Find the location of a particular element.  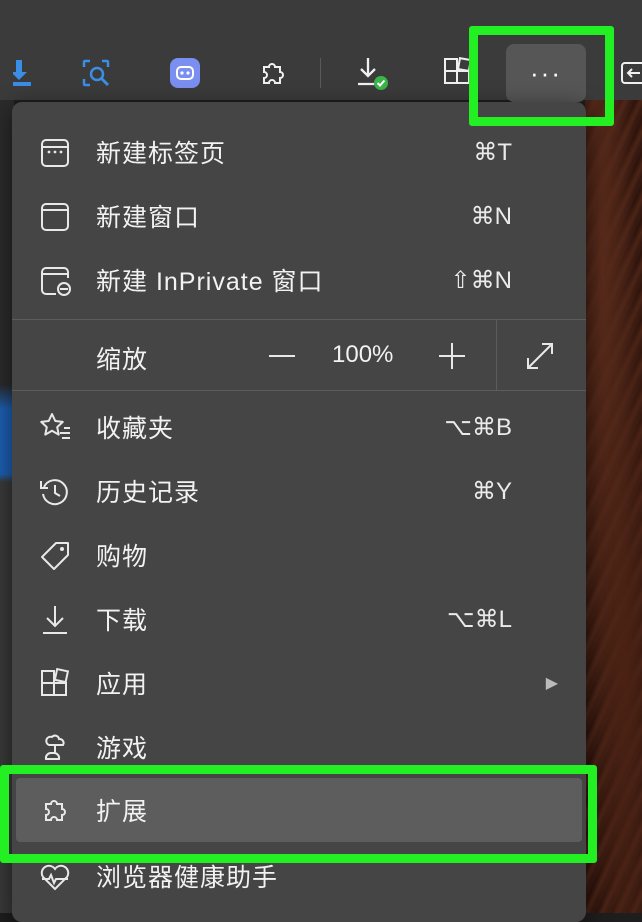

zoom-out-button is located at coordinates (282, 356).